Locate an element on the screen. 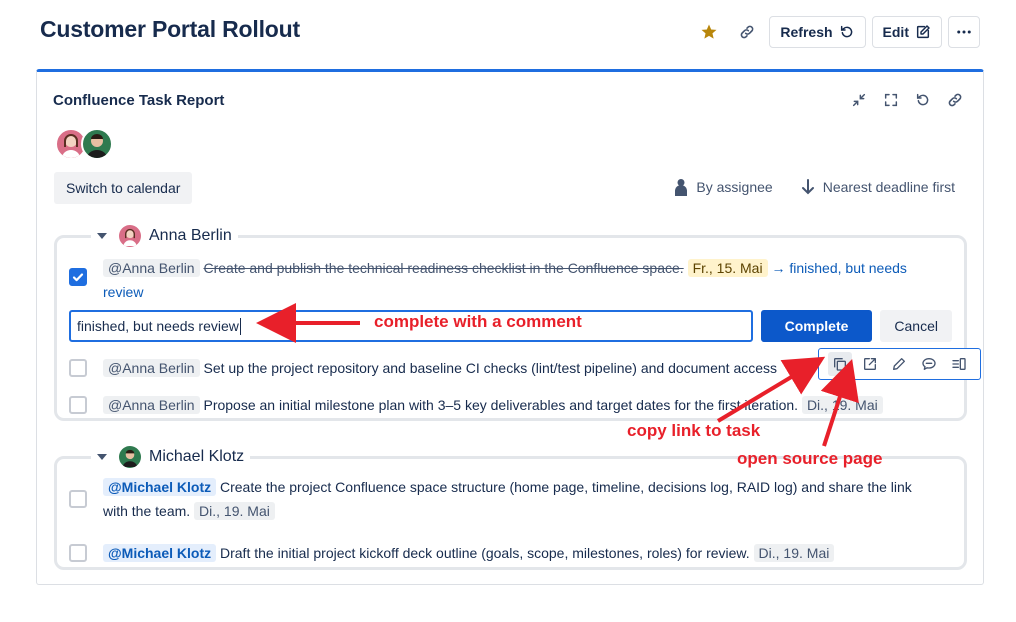 This screenshot has width=1016, height=622. sort-controls: By assignee Nearest deadline first is located at coordinates (814, 187).